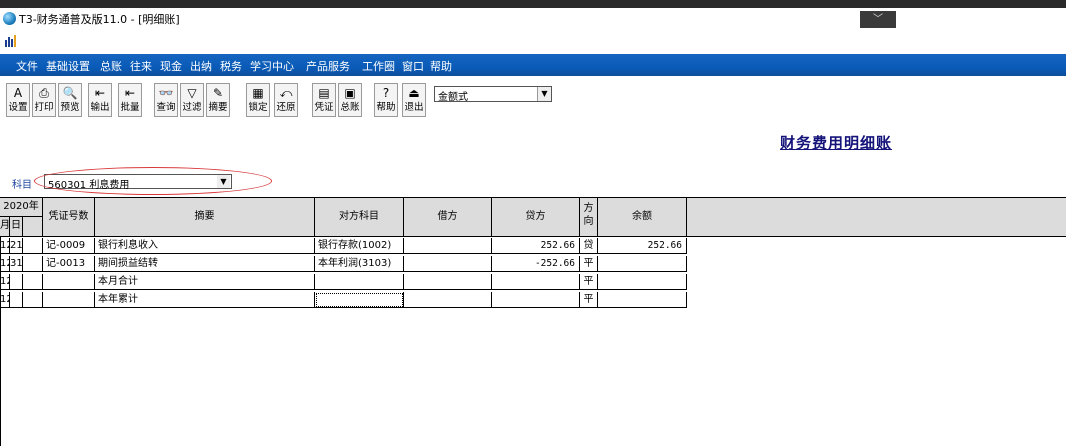 The image size is (1066, 446). I want to click on cell-voucher: 记-0013, so click(69, 264).